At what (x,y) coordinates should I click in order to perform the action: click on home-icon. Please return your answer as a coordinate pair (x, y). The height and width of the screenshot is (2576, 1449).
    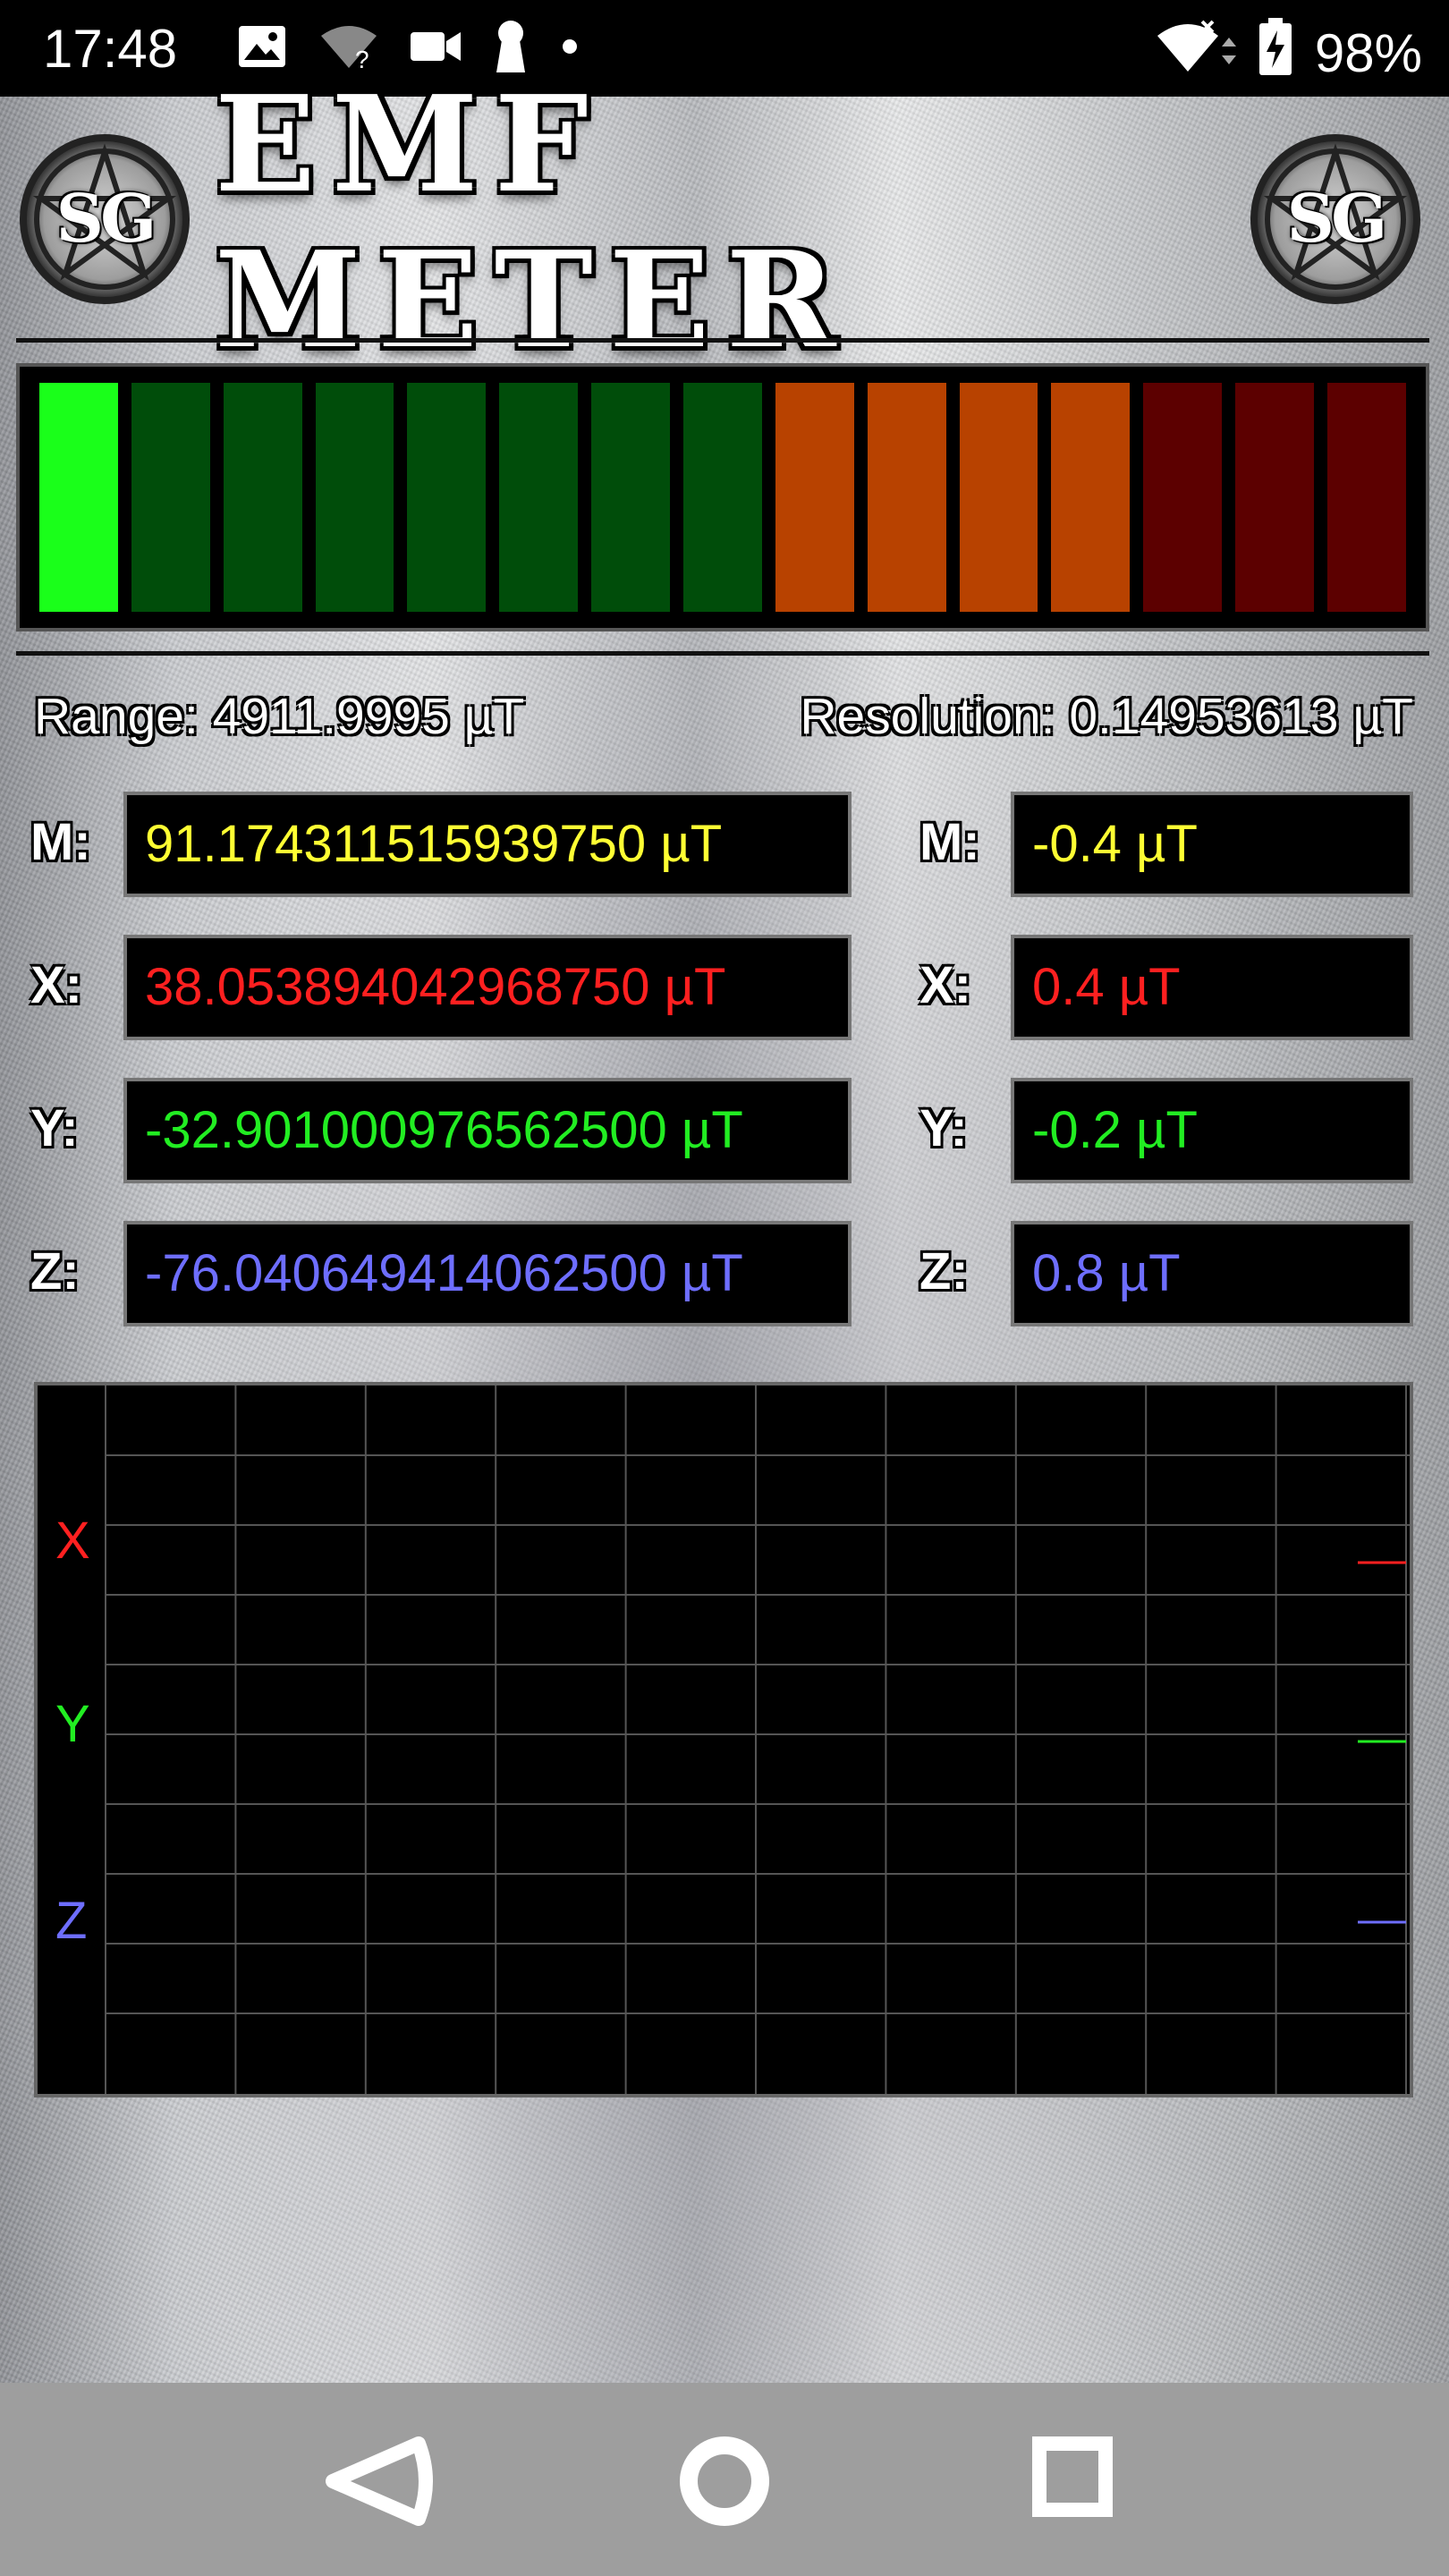
    Looking at the image, I should click on (724, 2483).